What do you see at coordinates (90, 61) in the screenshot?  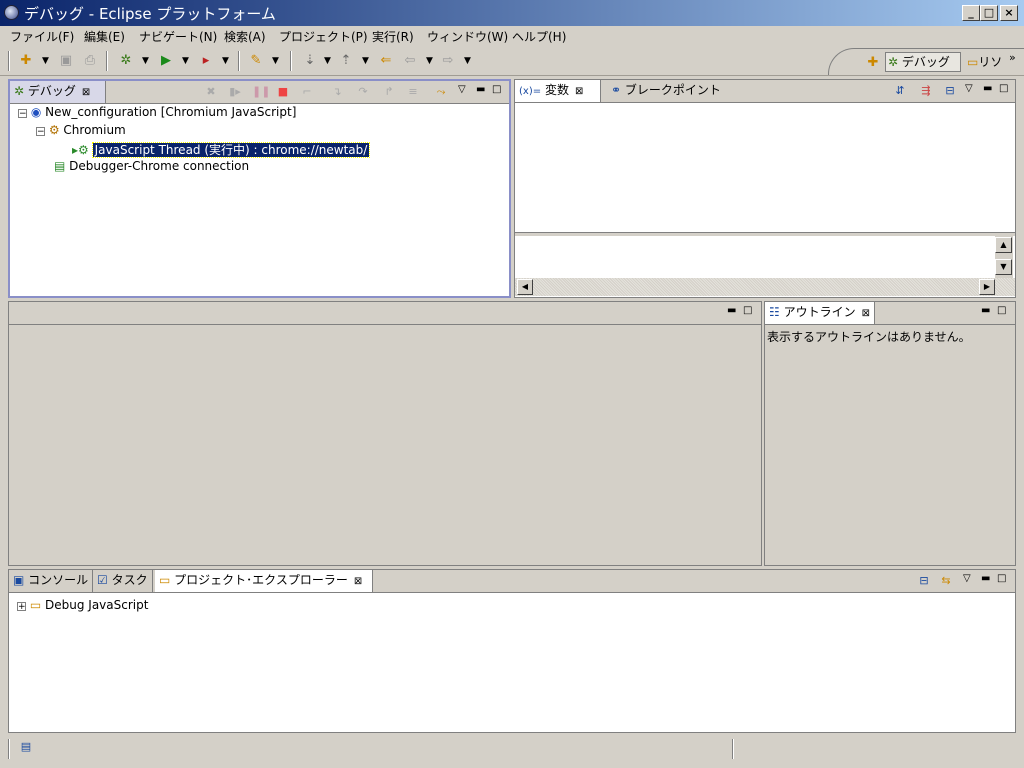 I see `print-icon: ⎙` at bounding box center [90, 61].